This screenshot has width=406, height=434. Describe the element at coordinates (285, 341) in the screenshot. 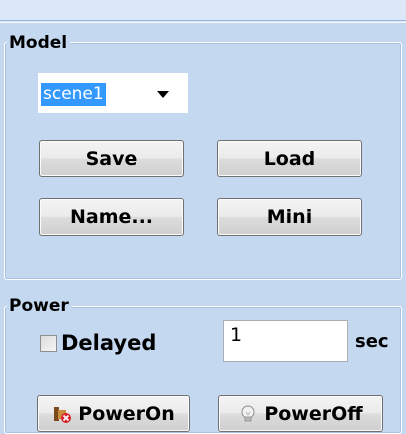

I see `delay-input: 1` at that location.